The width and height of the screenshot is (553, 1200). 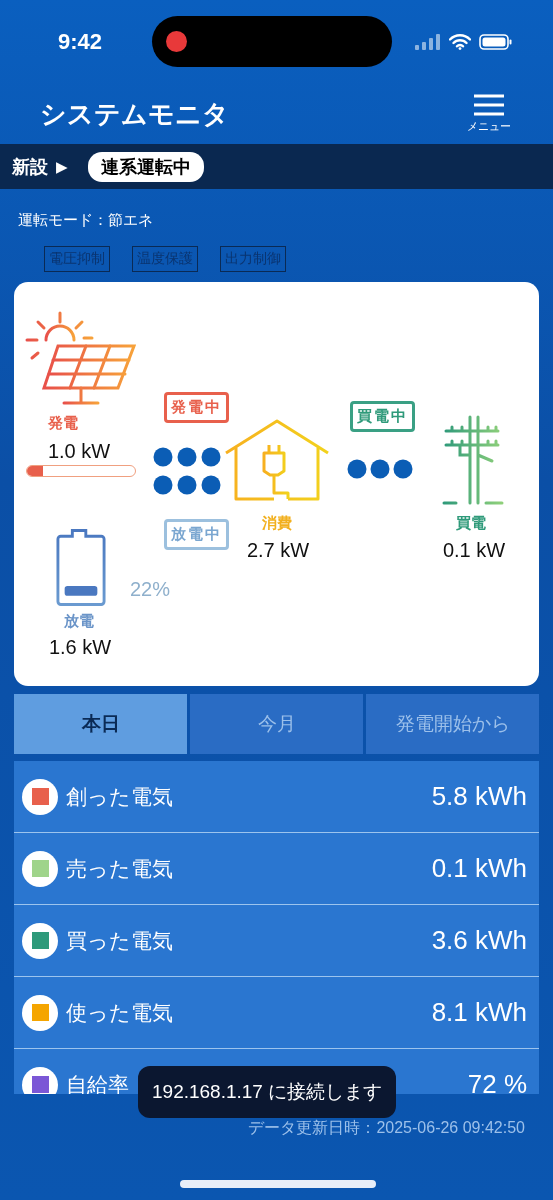 I want to click on signal-icon, so click(x=428, y=42).